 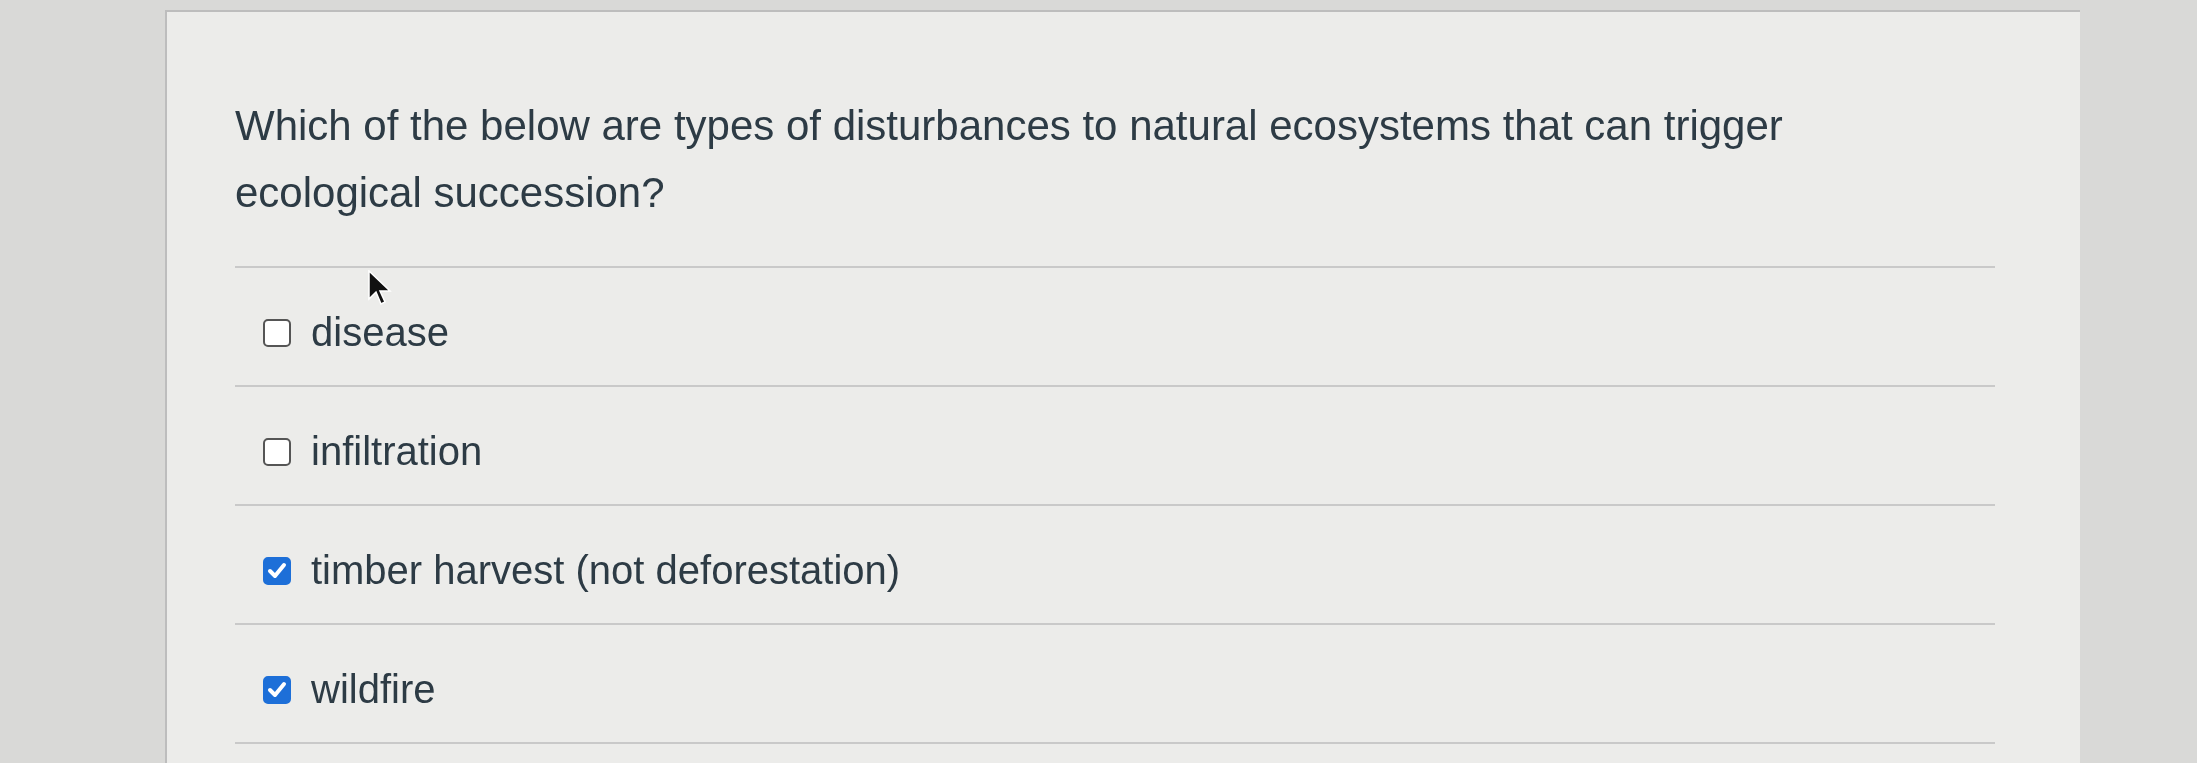 I want to click on option-label: disease, so click(x=380, y=333).